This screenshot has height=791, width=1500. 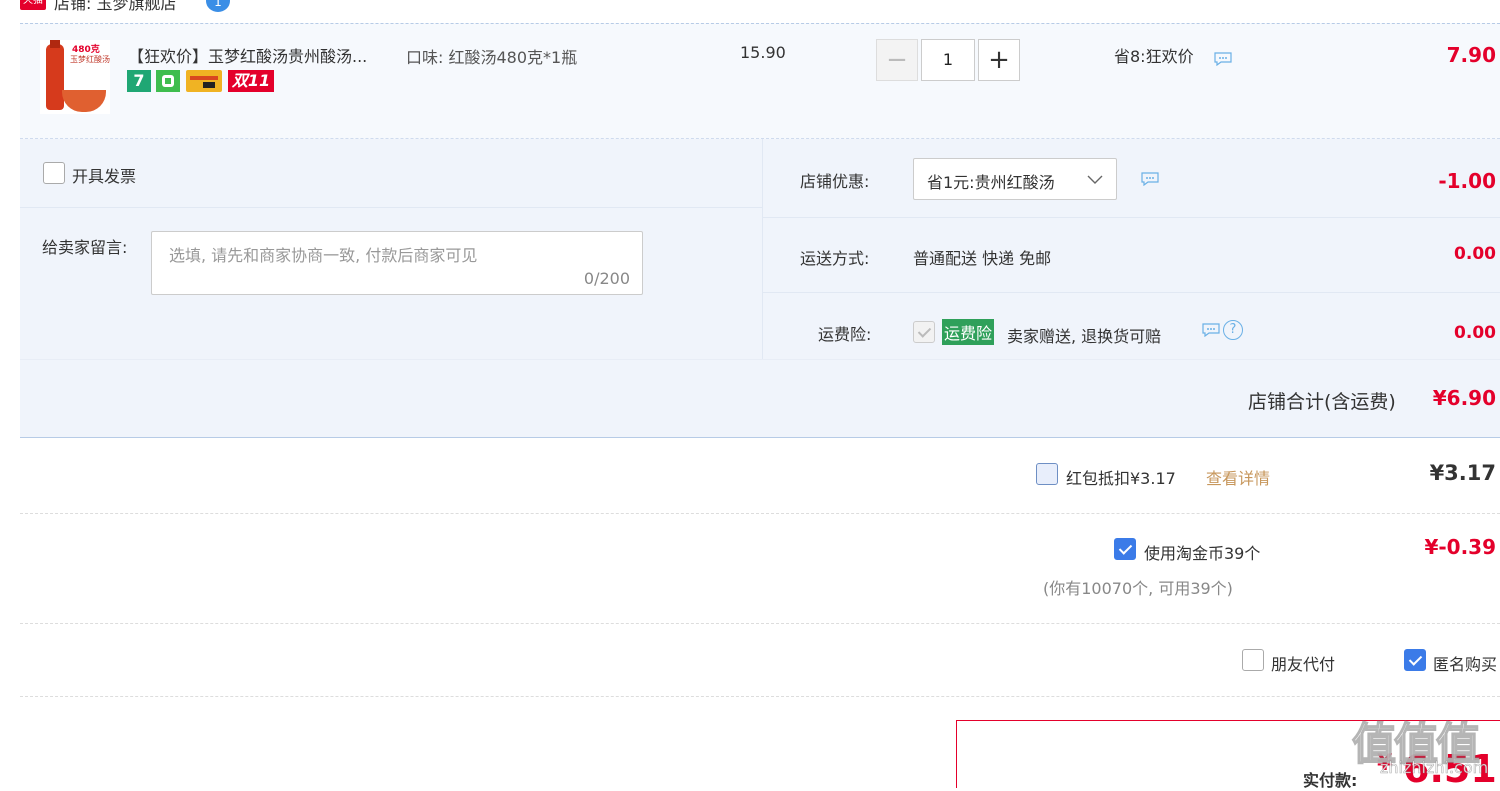 What do you see at coordinates (323, 255) in the screenshot?
I see `note-placeholder: 选填, 请先和商家协商一致, 付款后商家可见` at bounding box center [323, 255].